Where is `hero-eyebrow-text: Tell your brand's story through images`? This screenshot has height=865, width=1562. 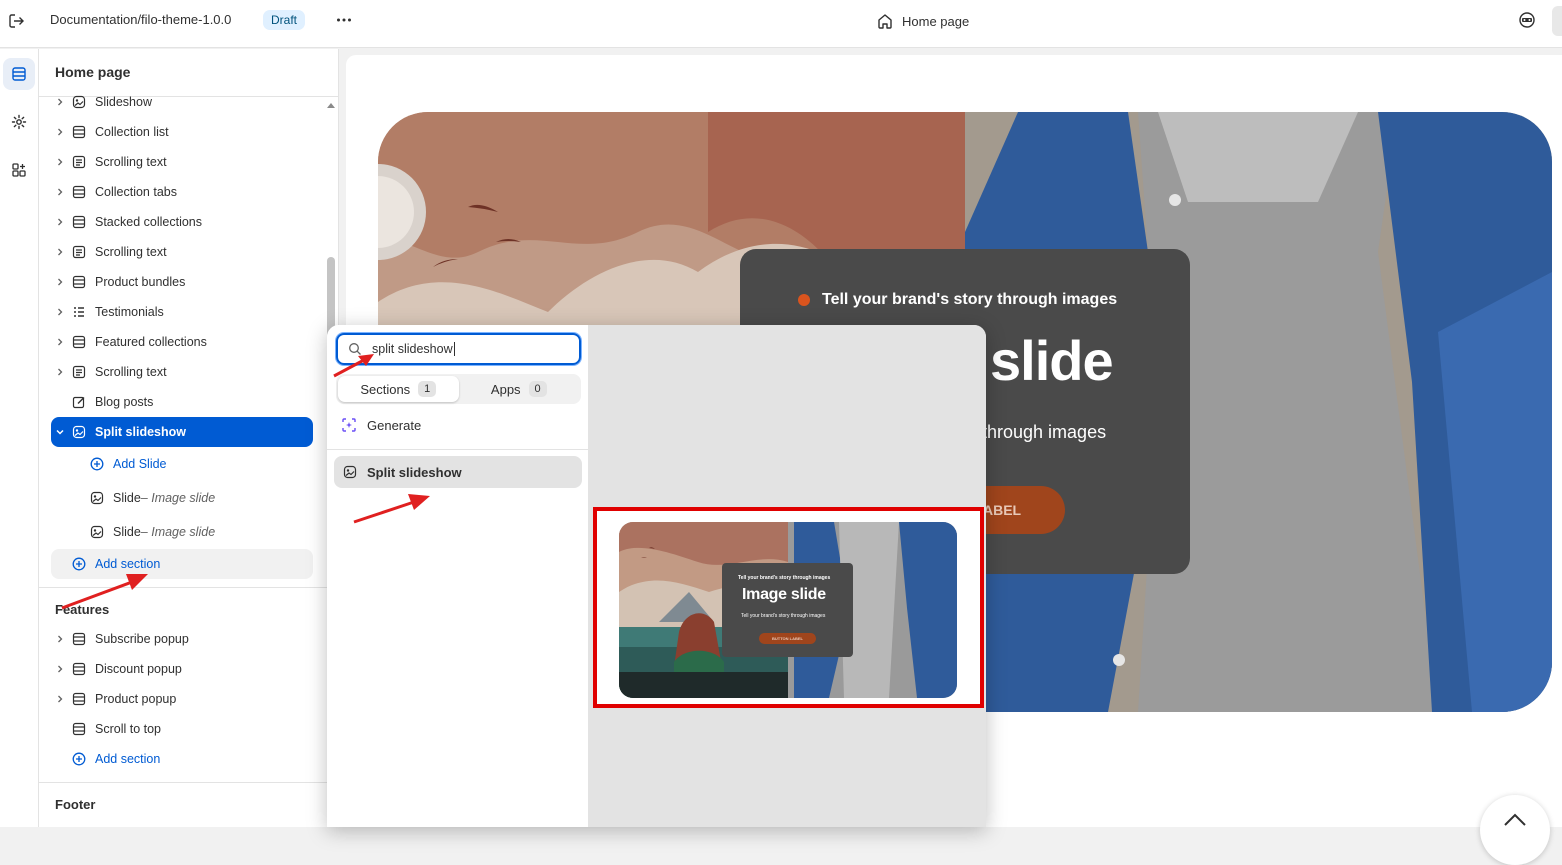 hero-eyebrow-text: Tell your brand's story through images is located at coordinates (970, 299).